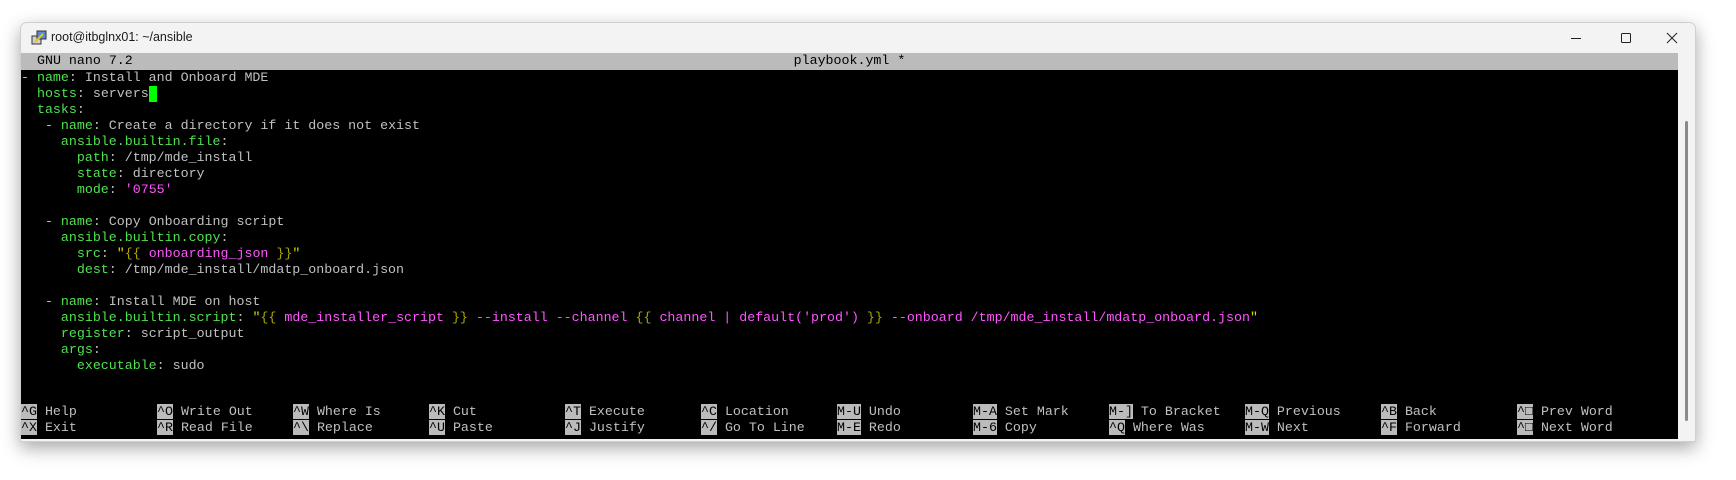 This screenshot has width=1736, height=480. Describe the element at coordinates (869, 428) in the screenshot. I see `shortcut-item: M-E Redo` at that location.